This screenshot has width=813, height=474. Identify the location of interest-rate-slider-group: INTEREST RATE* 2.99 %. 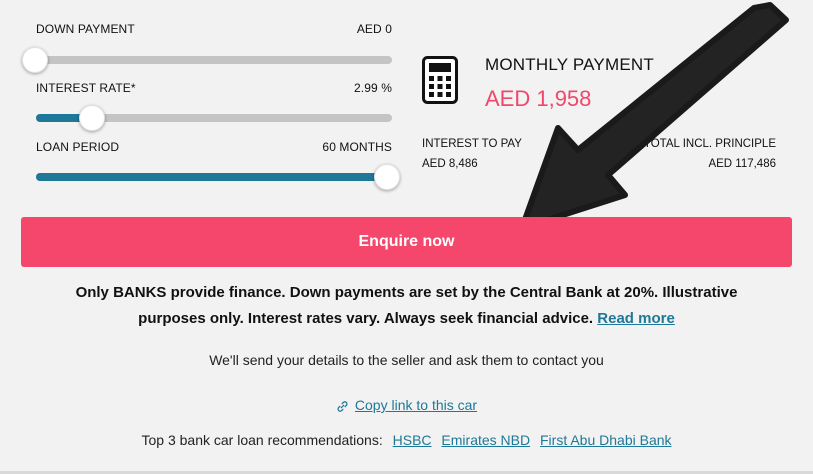
(214, 106).